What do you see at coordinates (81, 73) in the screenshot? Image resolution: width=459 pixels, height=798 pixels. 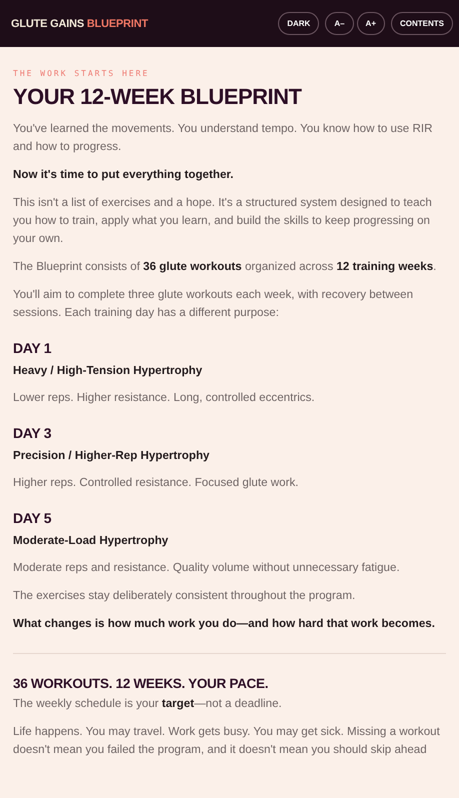 I see `eyebrow-text: THE WORK STARTS HERE` at bounding box center [81, 73].